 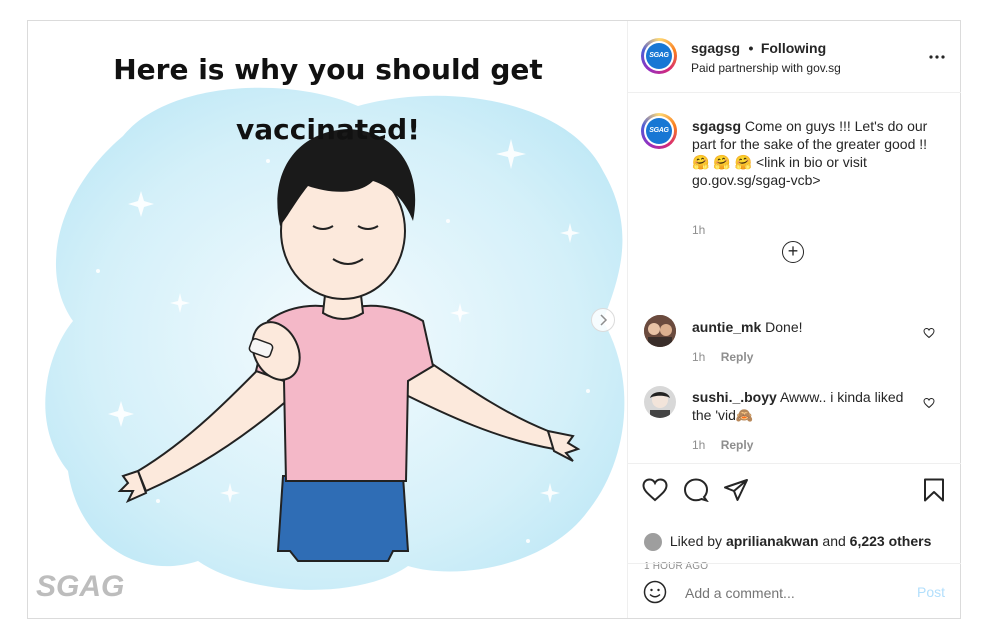 I want to click on account-avatar: SGAG, so click(x=659, y=56).